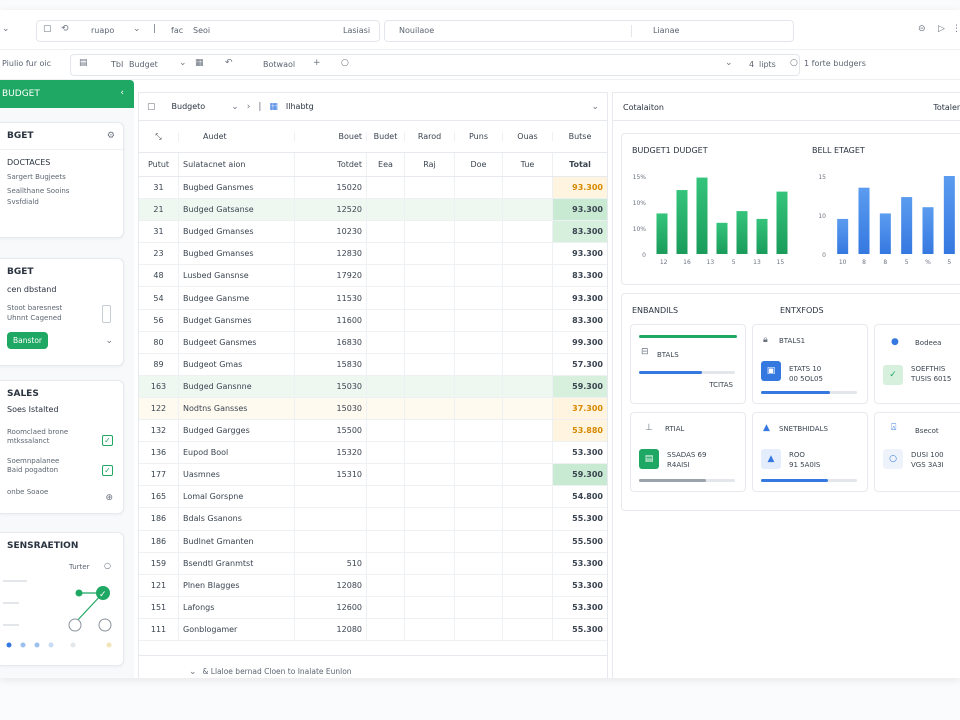 Image resolution: width=960 pixels, height=720 pixels. What do you see at coordinates (237, 607) in the screenshot?
I see `row-name: Lafongs` at bounding box center [237, 607].